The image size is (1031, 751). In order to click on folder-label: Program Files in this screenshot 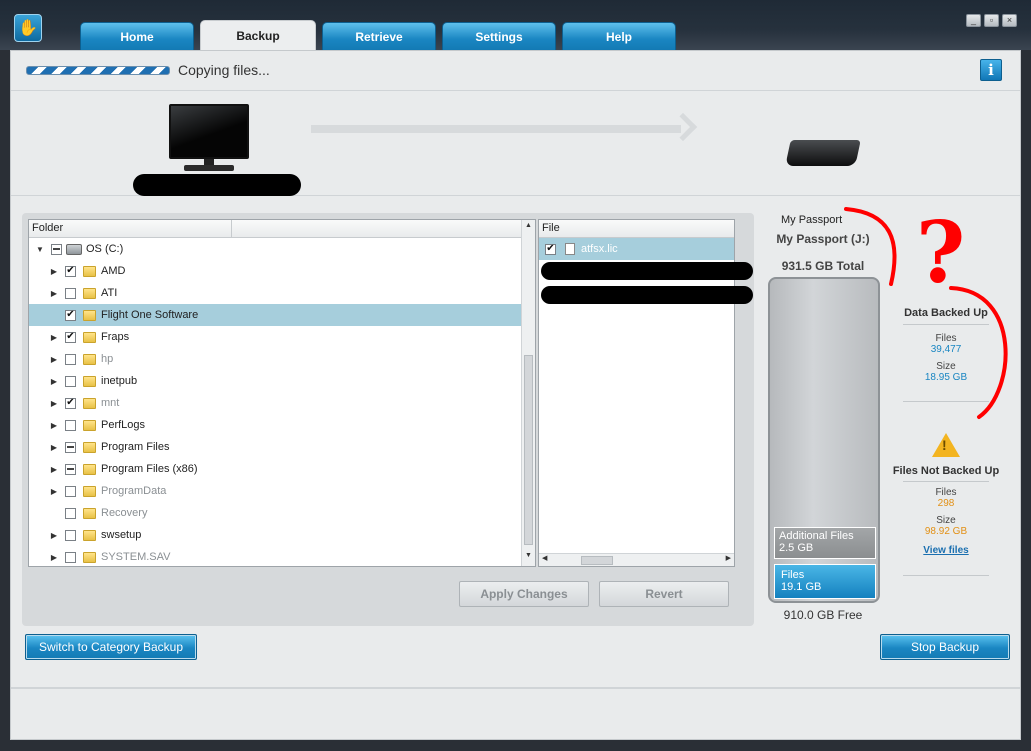, I will do `click(135, 447)`.